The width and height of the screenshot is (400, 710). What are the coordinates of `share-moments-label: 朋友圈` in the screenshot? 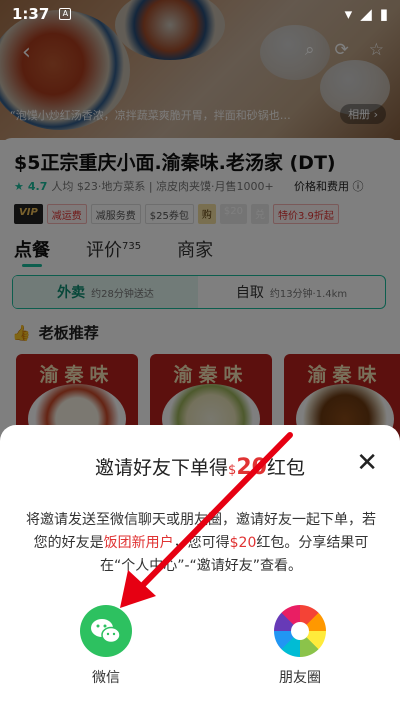 It's located at (300, 678).